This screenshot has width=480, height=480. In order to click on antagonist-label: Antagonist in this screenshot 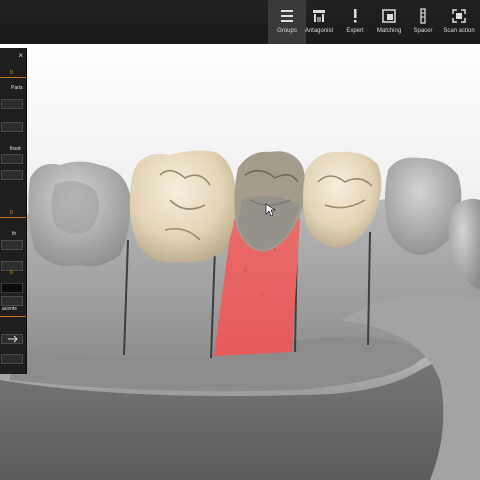, I will do `click(319, 31)`.